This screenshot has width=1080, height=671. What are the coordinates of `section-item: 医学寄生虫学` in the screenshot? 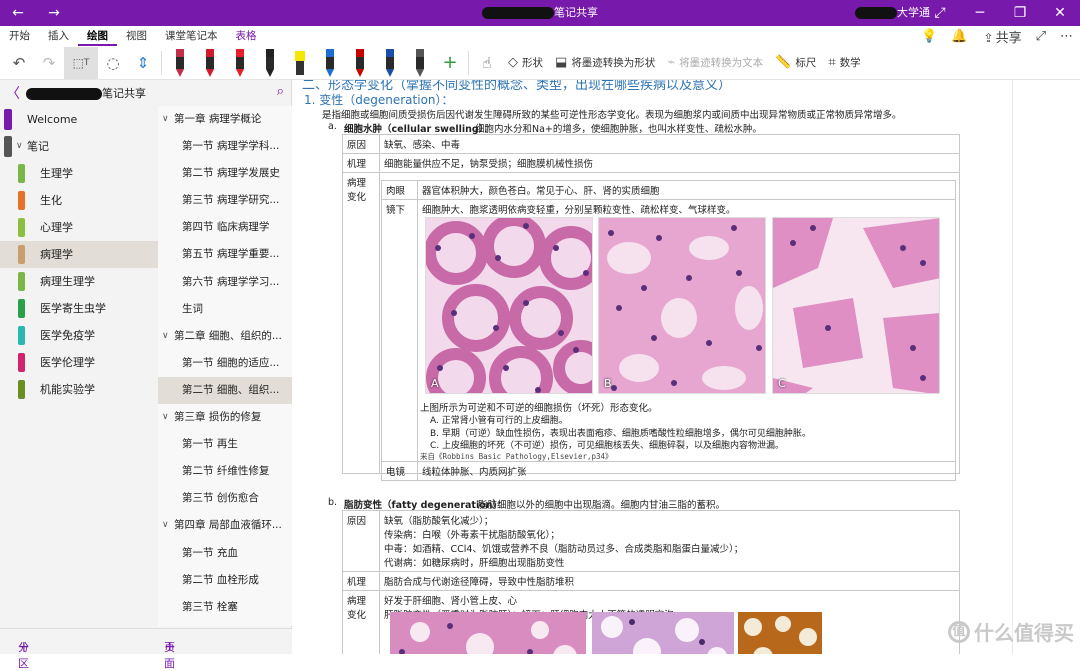 It's located at (79, 308).